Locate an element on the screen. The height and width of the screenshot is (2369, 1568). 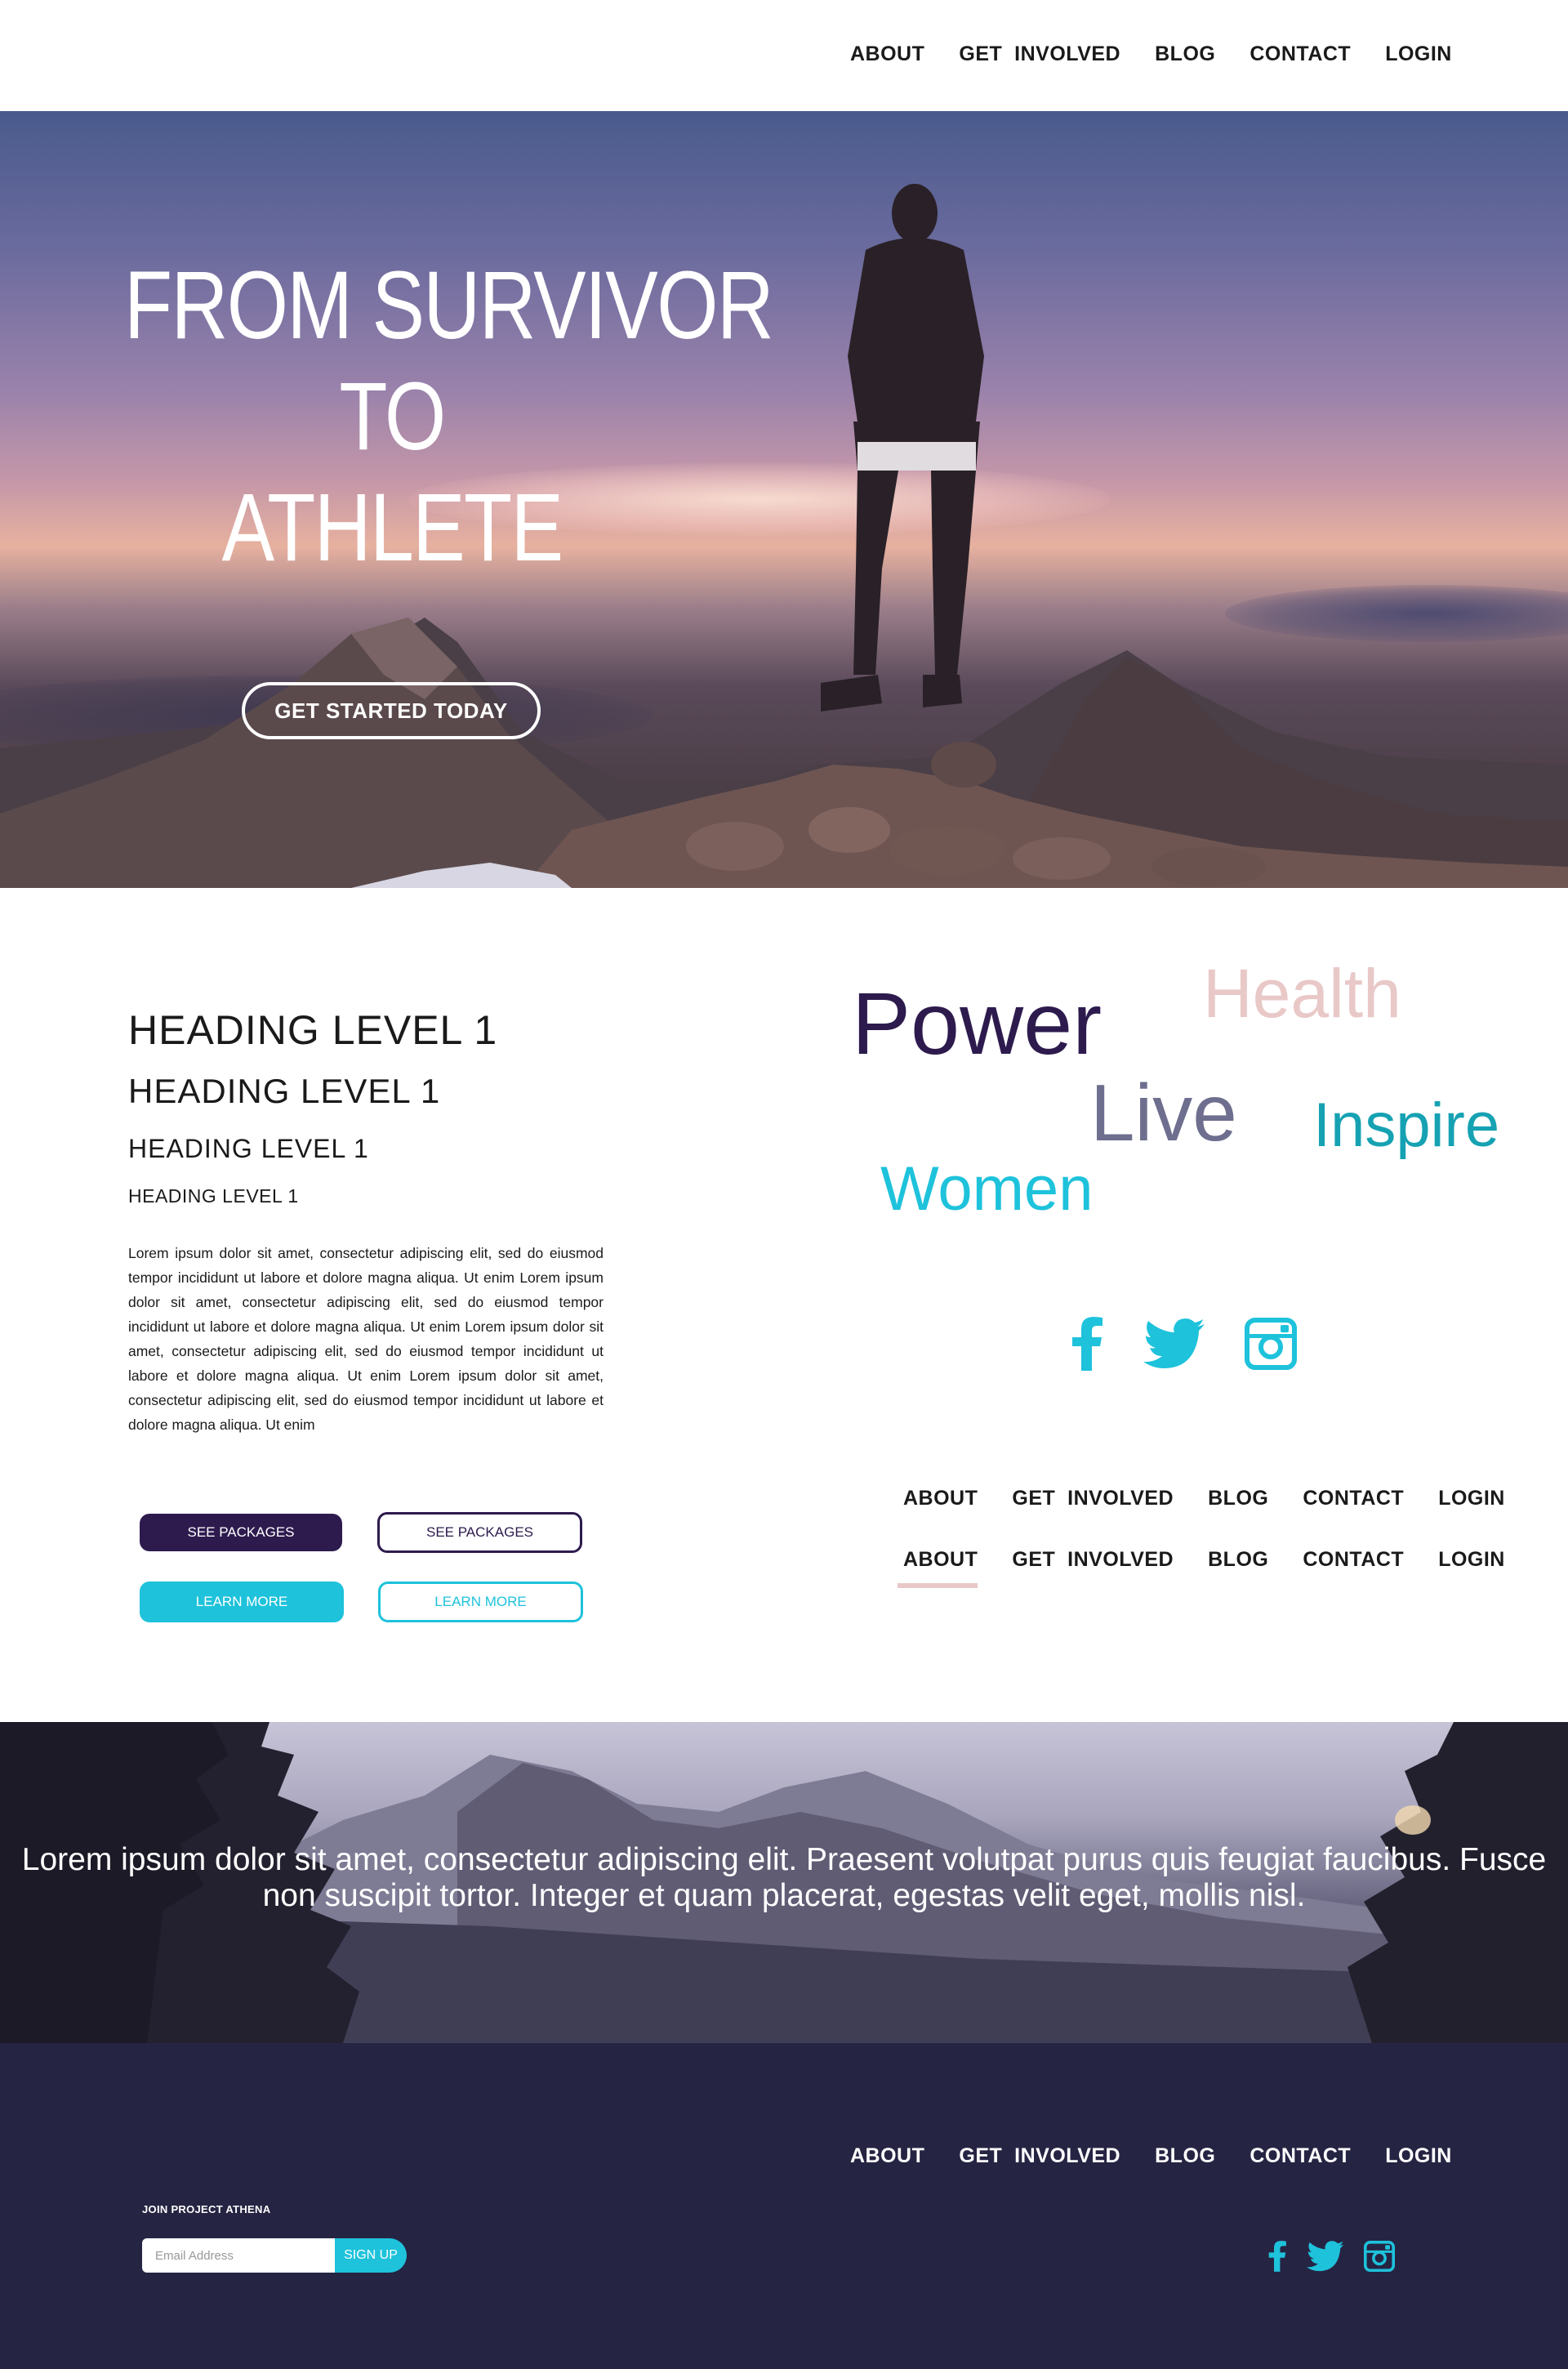
get-started-button: GET STARTED TODAY is located at coordinates (391, 710).